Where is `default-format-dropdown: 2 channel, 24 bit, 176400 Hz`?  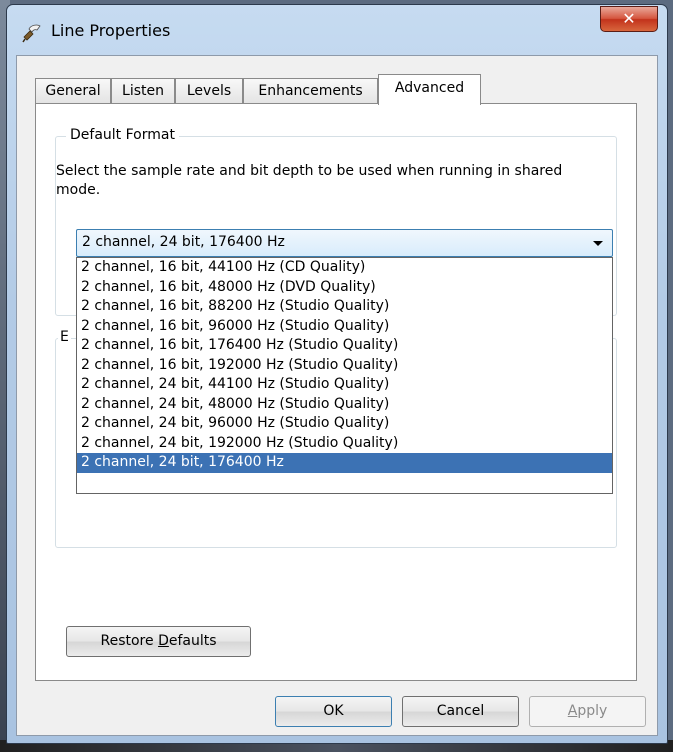 default-format-dropdown: 2 channel, 24 bit, 176400 Hz is located at coordinates (344, 243).